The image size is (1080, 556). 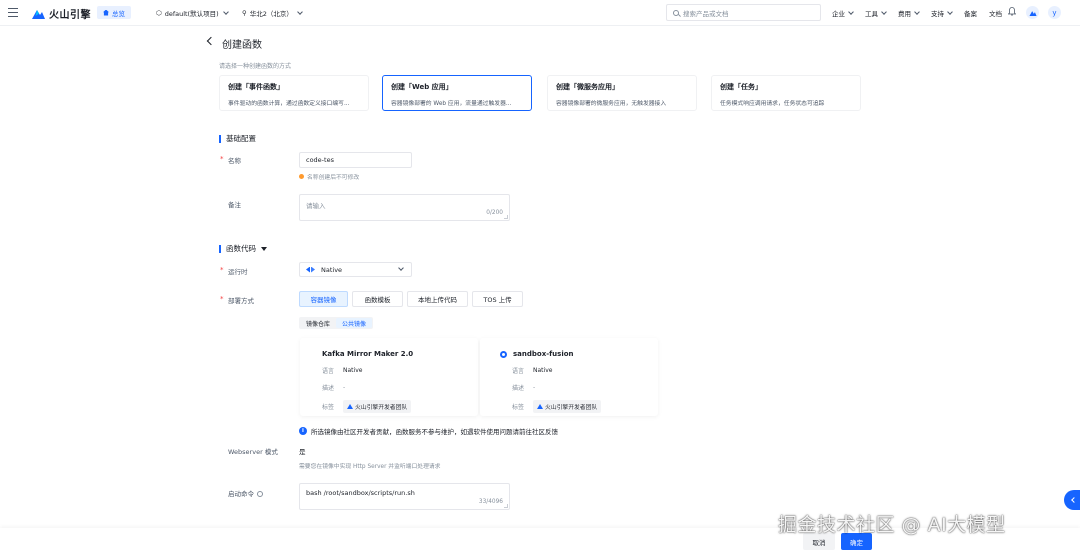 I want to click on nav-label: 文档, so click(x=995, y=14).